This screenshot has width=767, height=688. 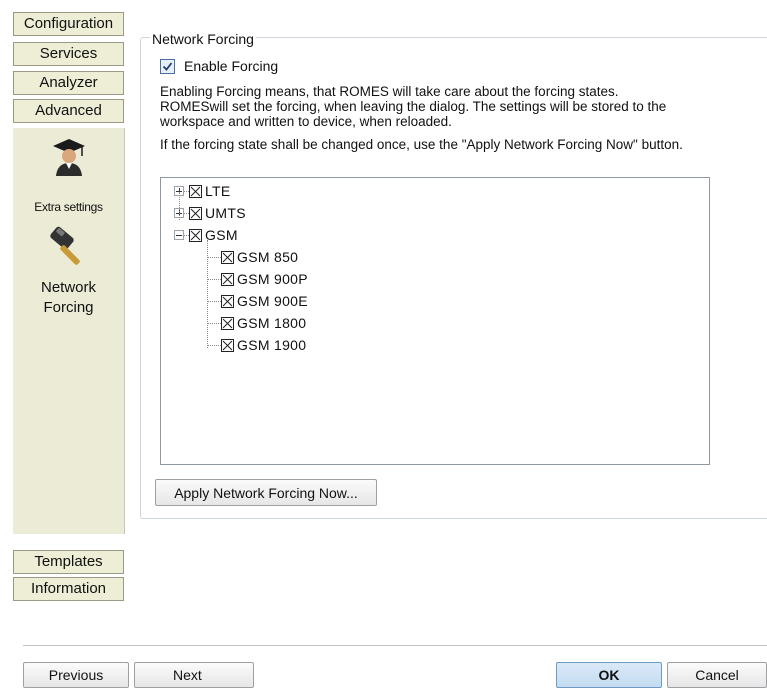 I want to click on nav-item-network-forcing-label: Network Forcing, so click(x=68, y=297).